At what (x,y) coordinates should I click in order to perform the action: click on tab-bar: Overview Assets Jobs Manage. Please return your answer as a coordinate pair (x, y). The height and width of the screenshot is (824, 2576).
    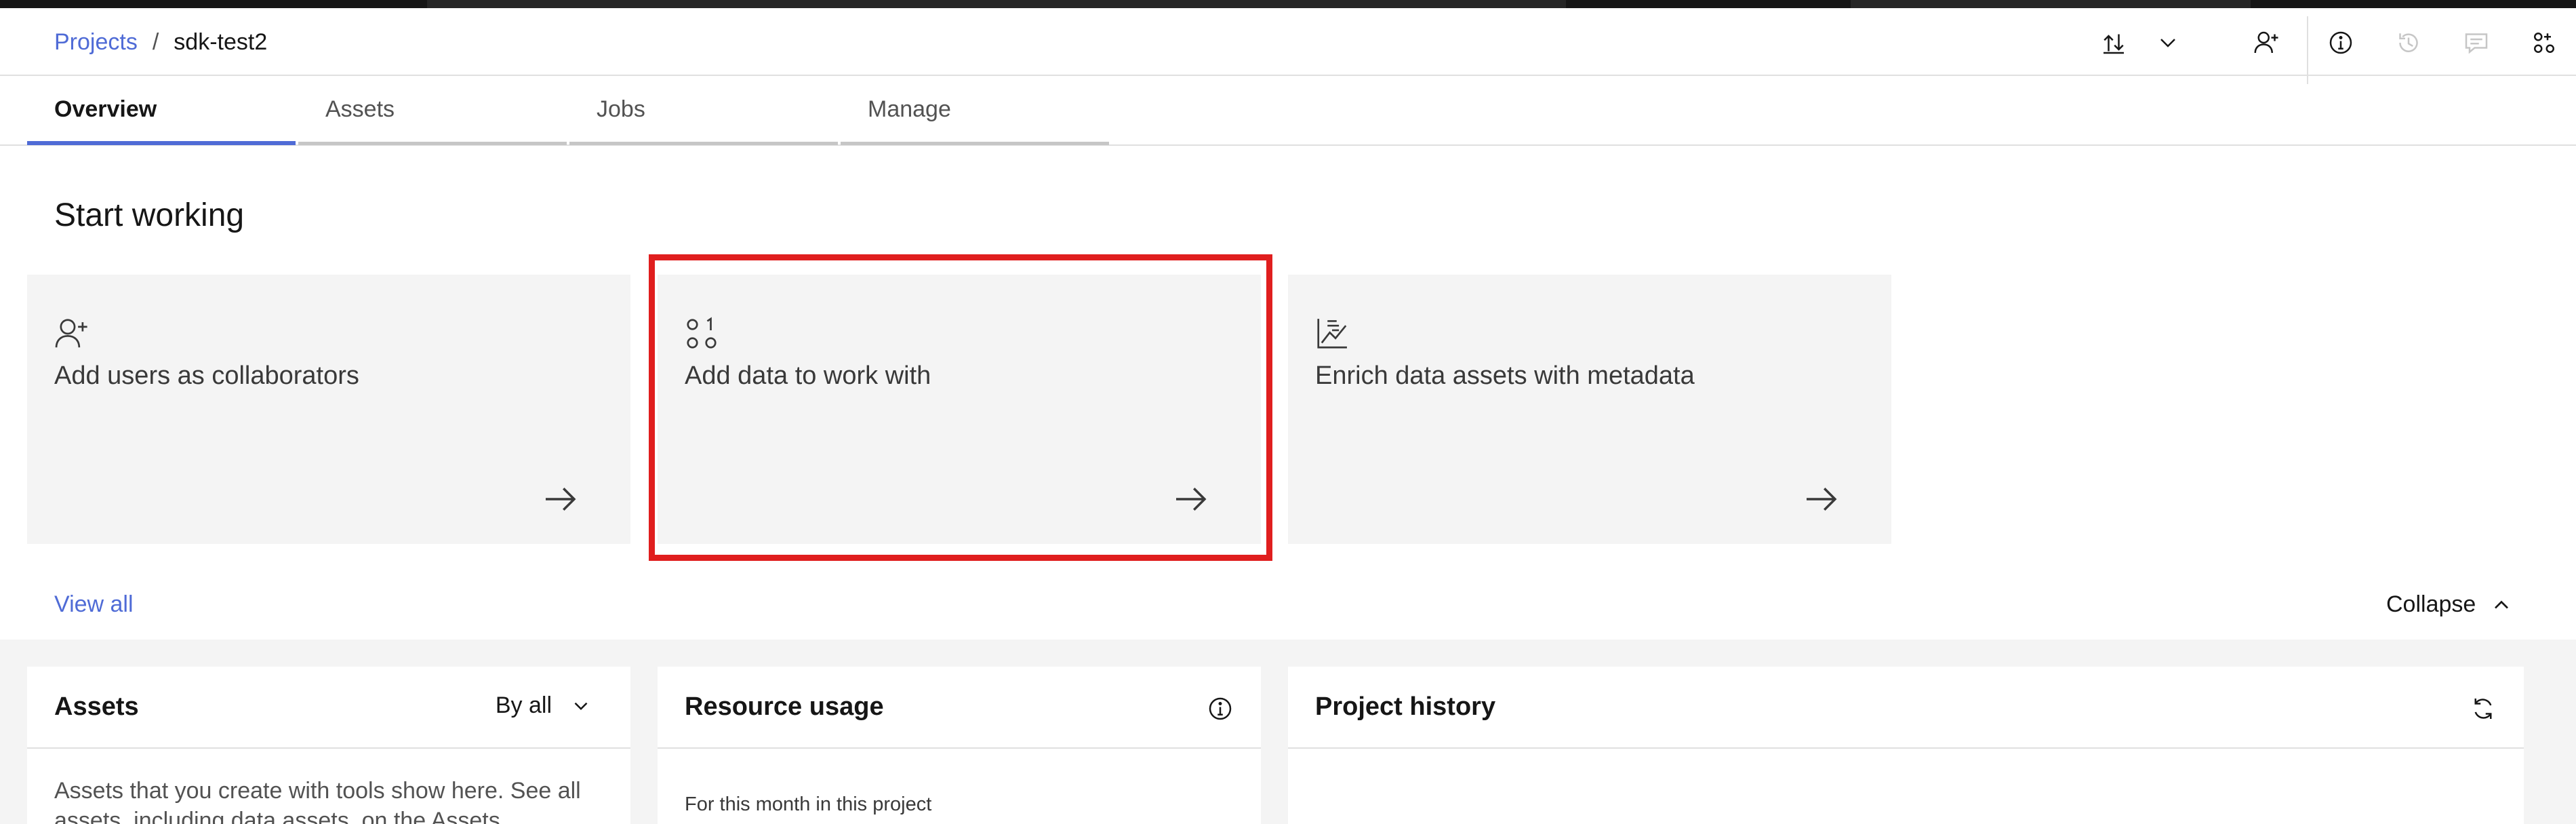
    Looking at the image, I should click on (569, 116).